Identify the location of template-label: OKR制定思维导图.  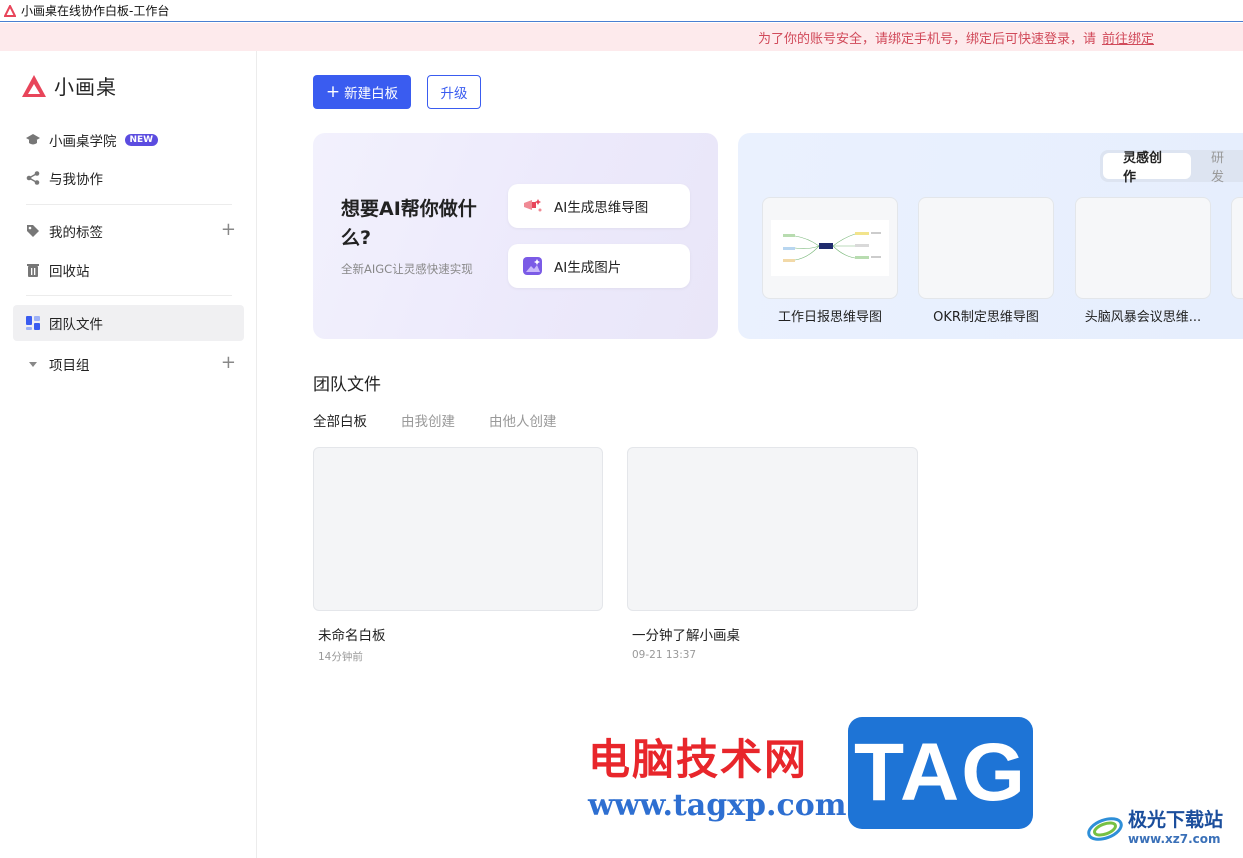
(986, 315).